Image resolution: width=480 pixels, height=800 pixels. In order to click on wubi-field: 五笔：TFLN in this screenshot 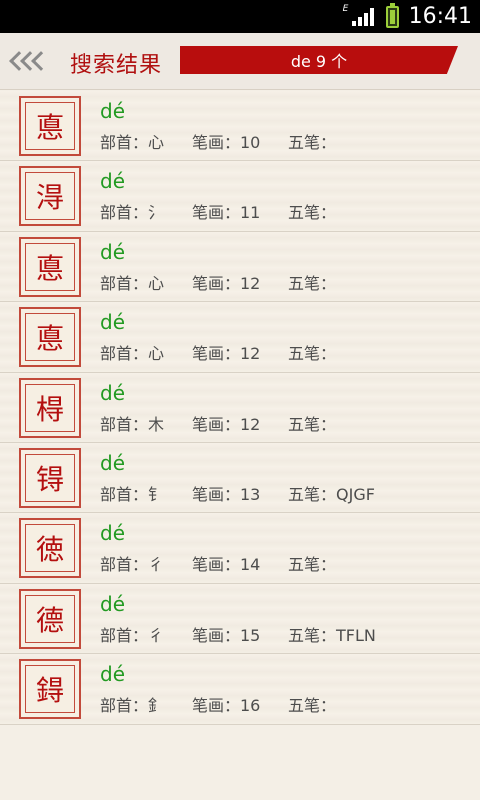, I will do `click(332, 635)`.